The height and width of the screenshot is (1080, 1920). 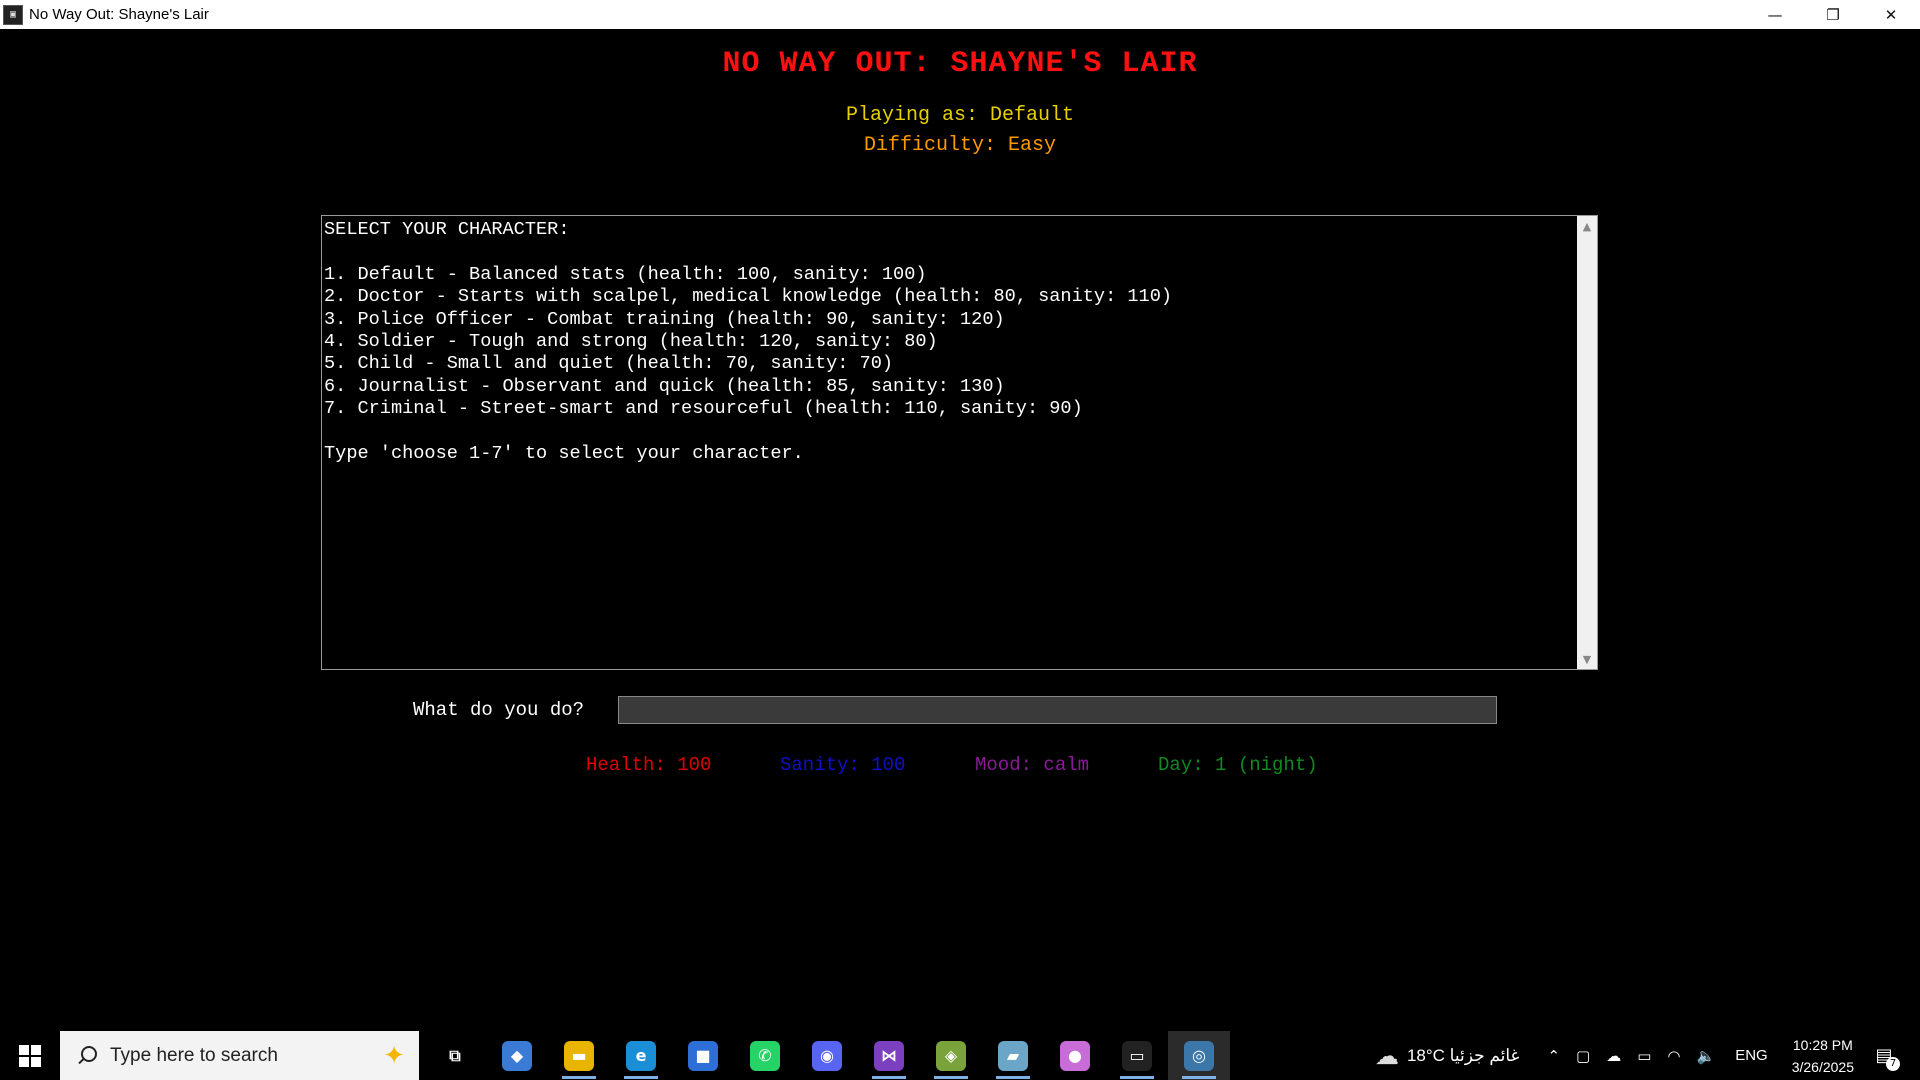 I want to click on taskbar-app-file-explorer: ▬, so click(x=579, y=1055).